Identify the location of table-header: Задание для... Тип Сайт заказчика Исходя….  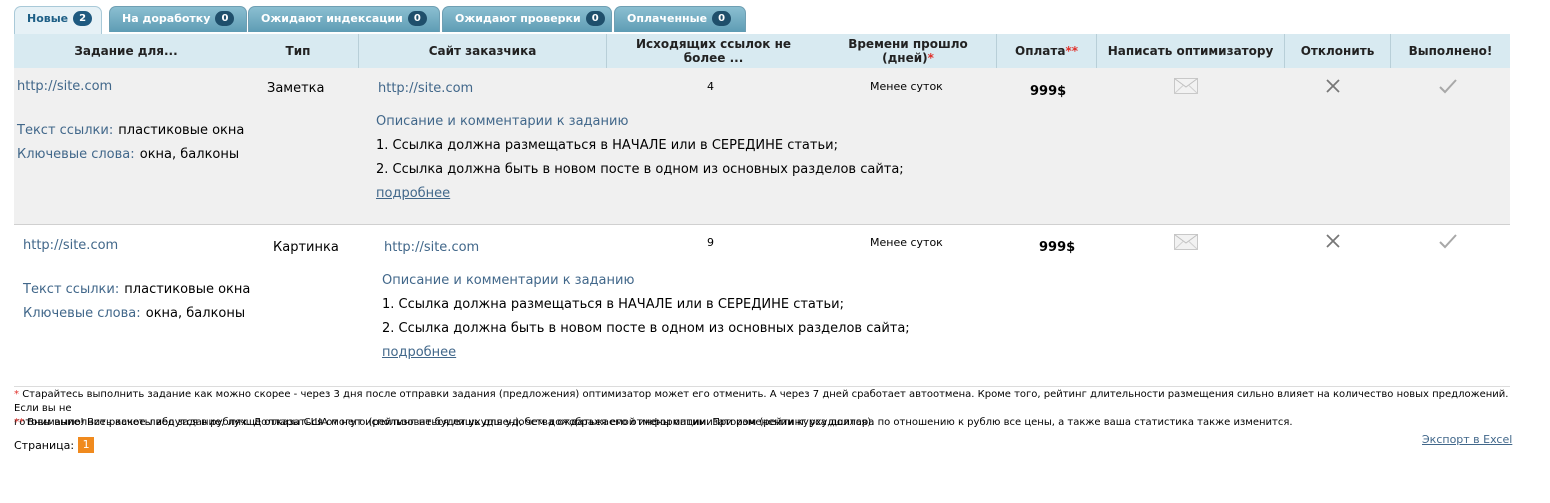
(762, 51).